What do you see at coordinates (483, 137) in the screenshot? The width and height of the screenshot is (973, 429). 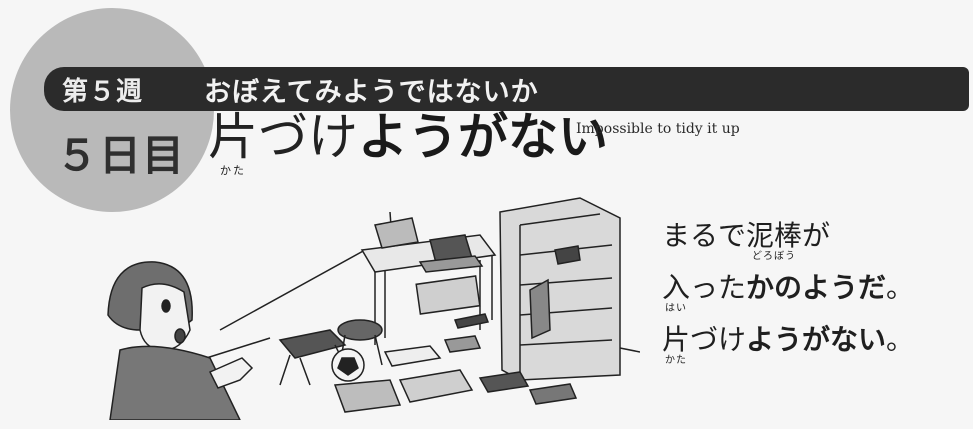 I see `title-bold-text: ようがない` at bounding box center [483, 137].